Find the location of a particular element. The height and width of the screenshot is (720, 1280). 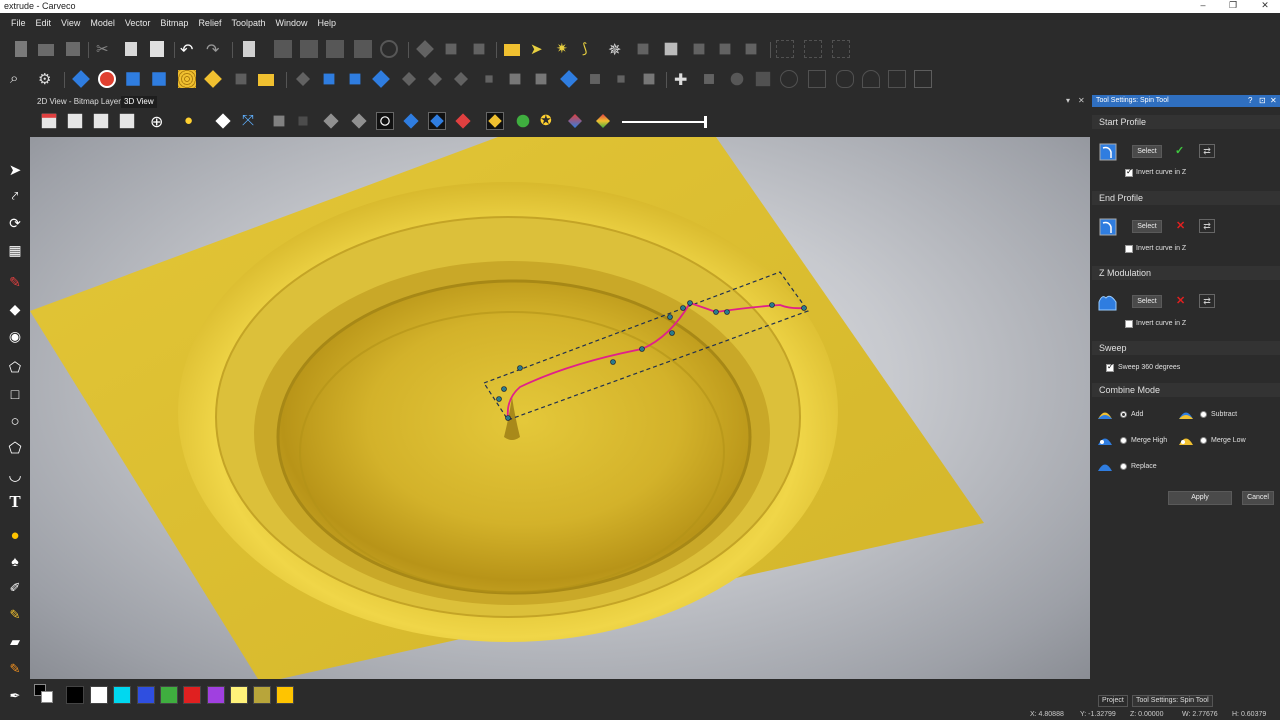

view-iso-icon is located at coordinates (75, 121).